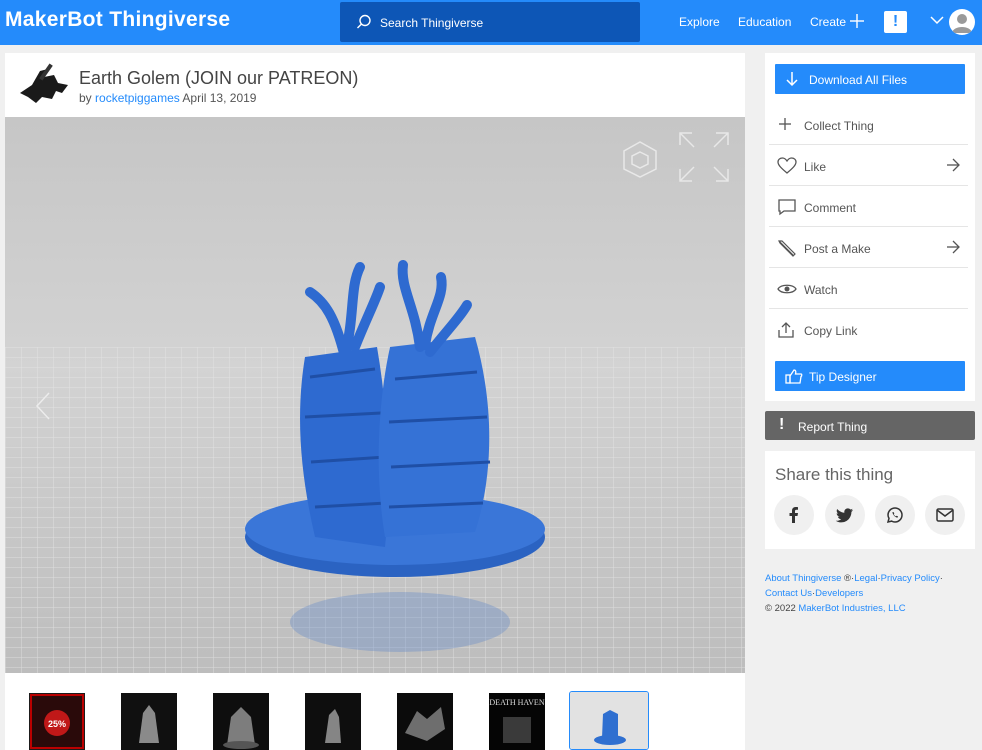 The image size is (982, 750). I want to click on tip-designer-button: Tip Designer, so click(870, 376).